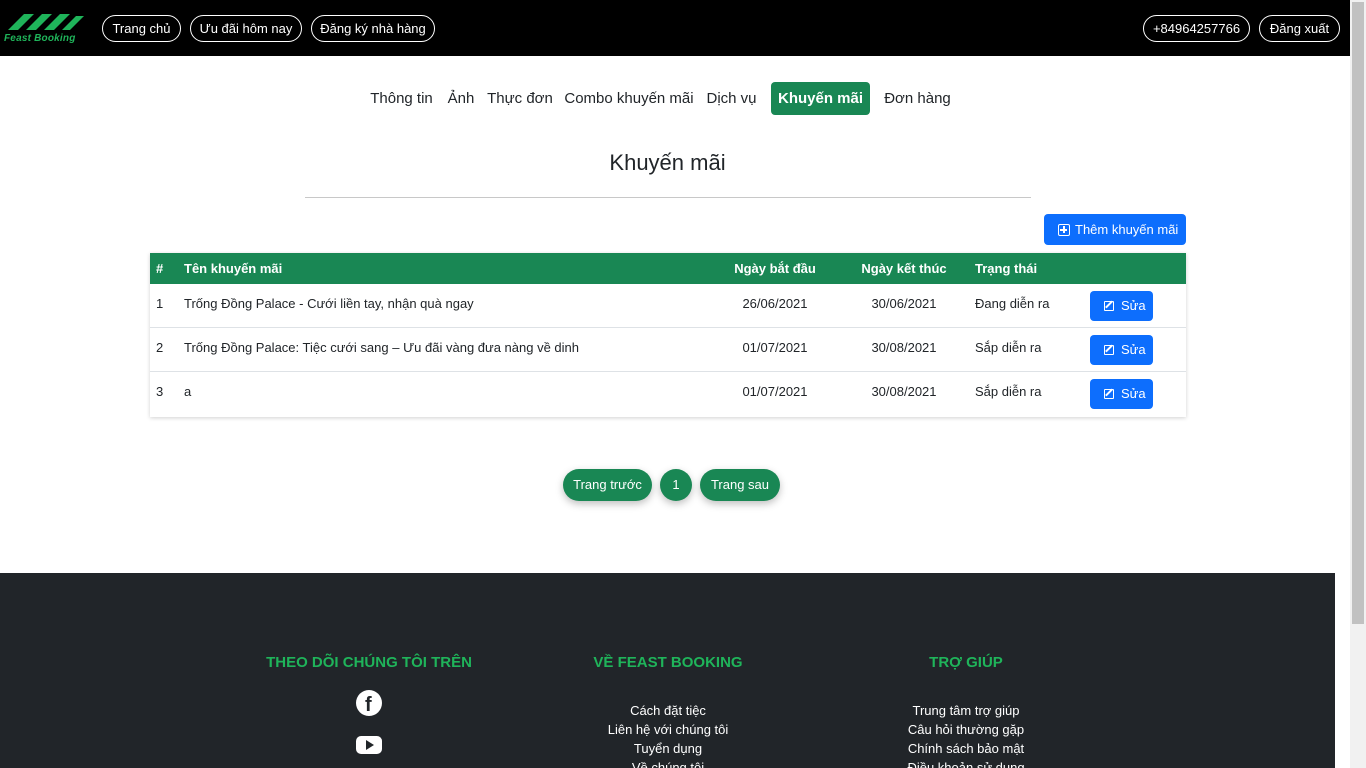 This screenshot has height=768, width=1366. I want to click on row-index: 3, so click(160, 391).